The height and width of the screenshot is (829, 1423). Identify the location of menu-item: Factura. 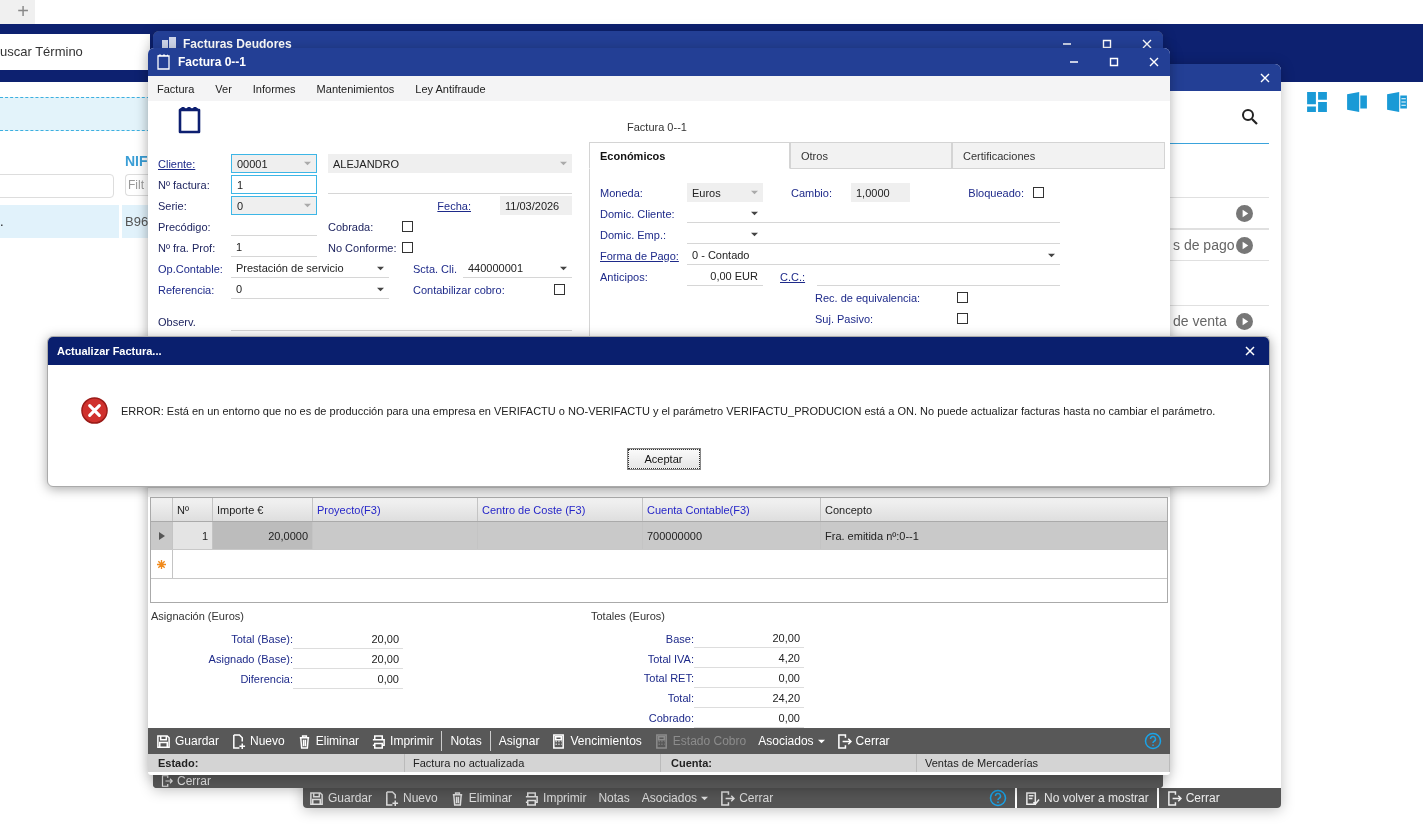
(176, 88).